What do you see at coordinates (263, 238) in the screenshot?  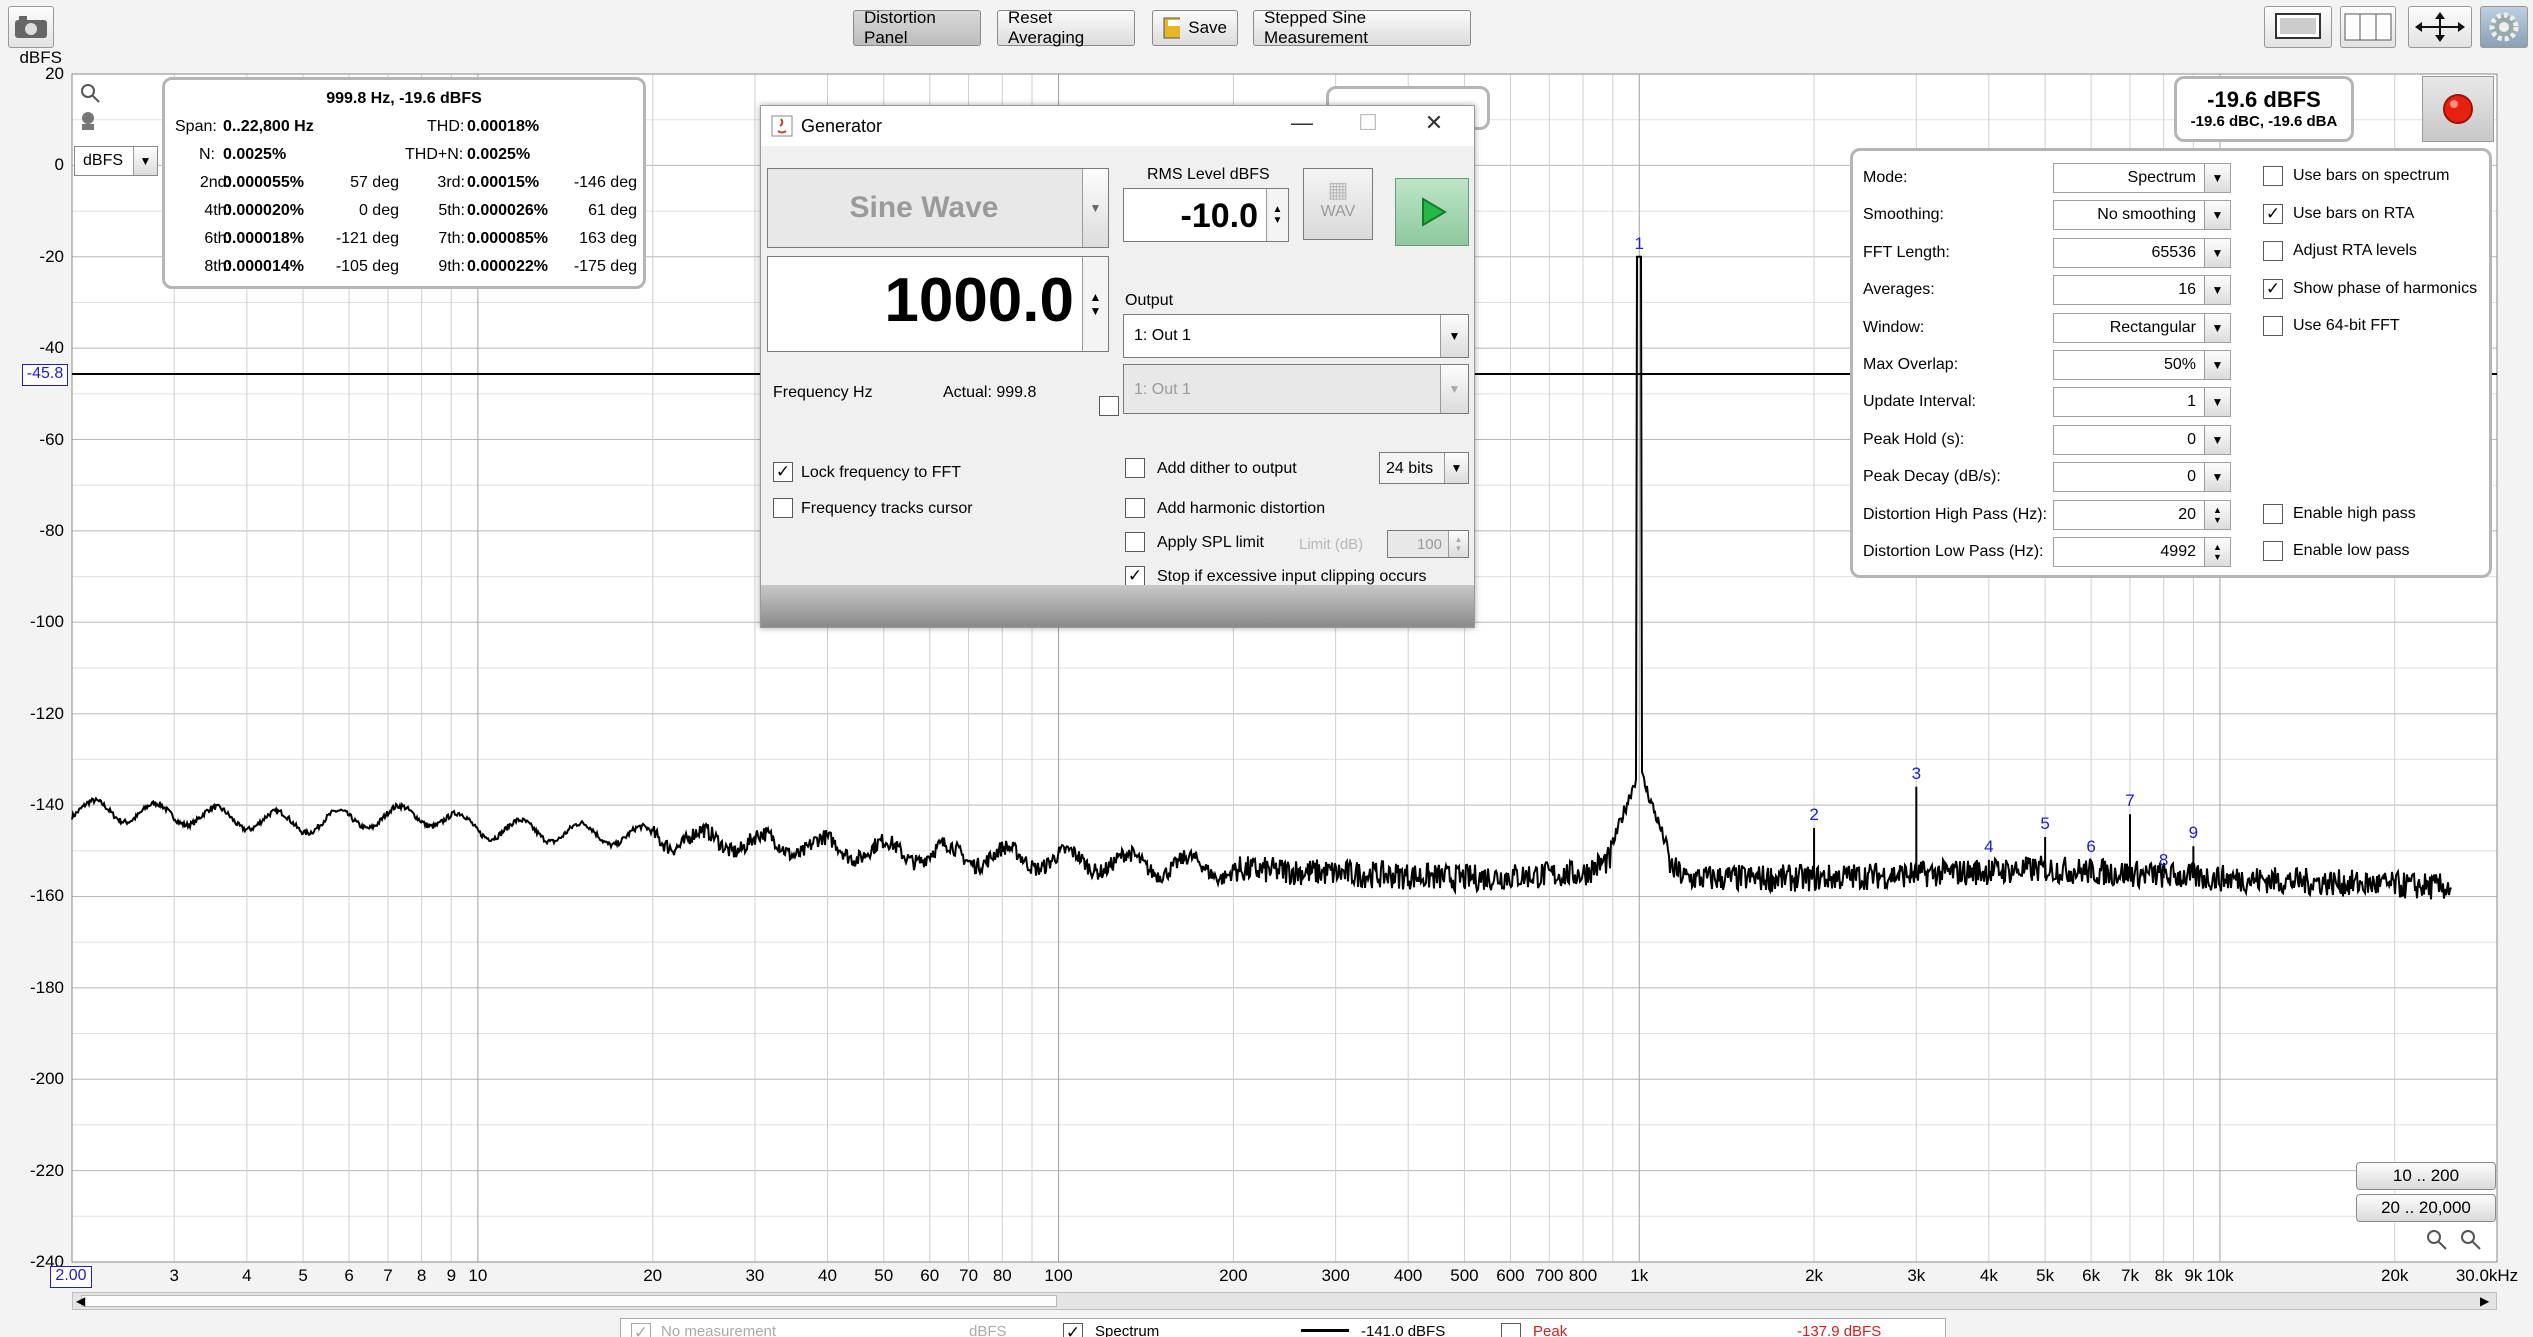 I see `harmonic-value: 0.000018%` at bounding box center [263, 238].